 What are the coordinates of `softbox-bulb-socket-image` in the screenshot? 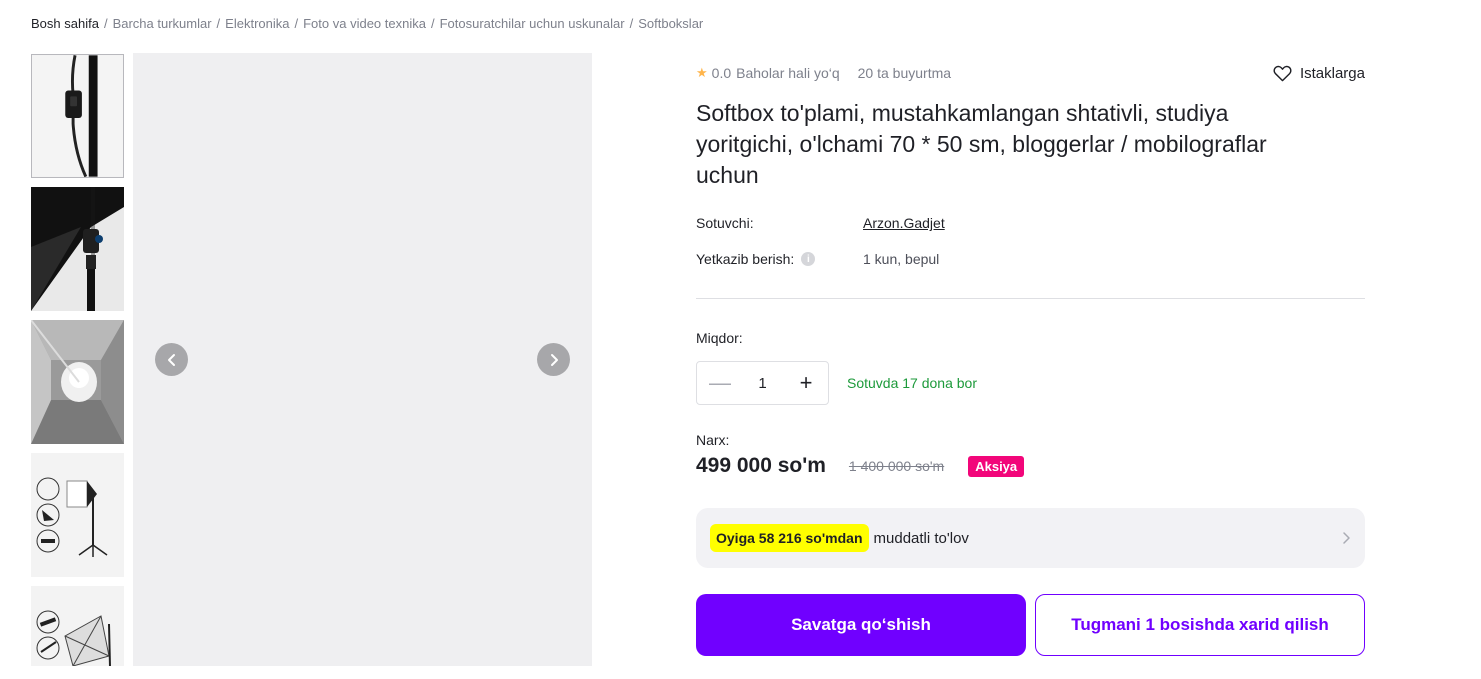 It's located at (77, 249).